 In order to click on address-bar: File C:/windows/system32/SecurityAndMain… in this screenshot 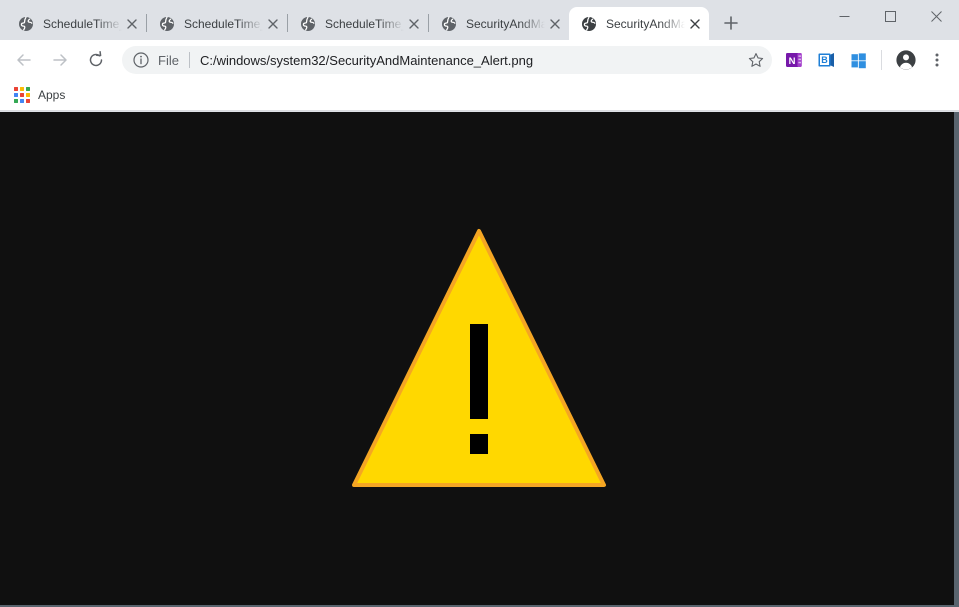, I will do `click(447, 60)`.